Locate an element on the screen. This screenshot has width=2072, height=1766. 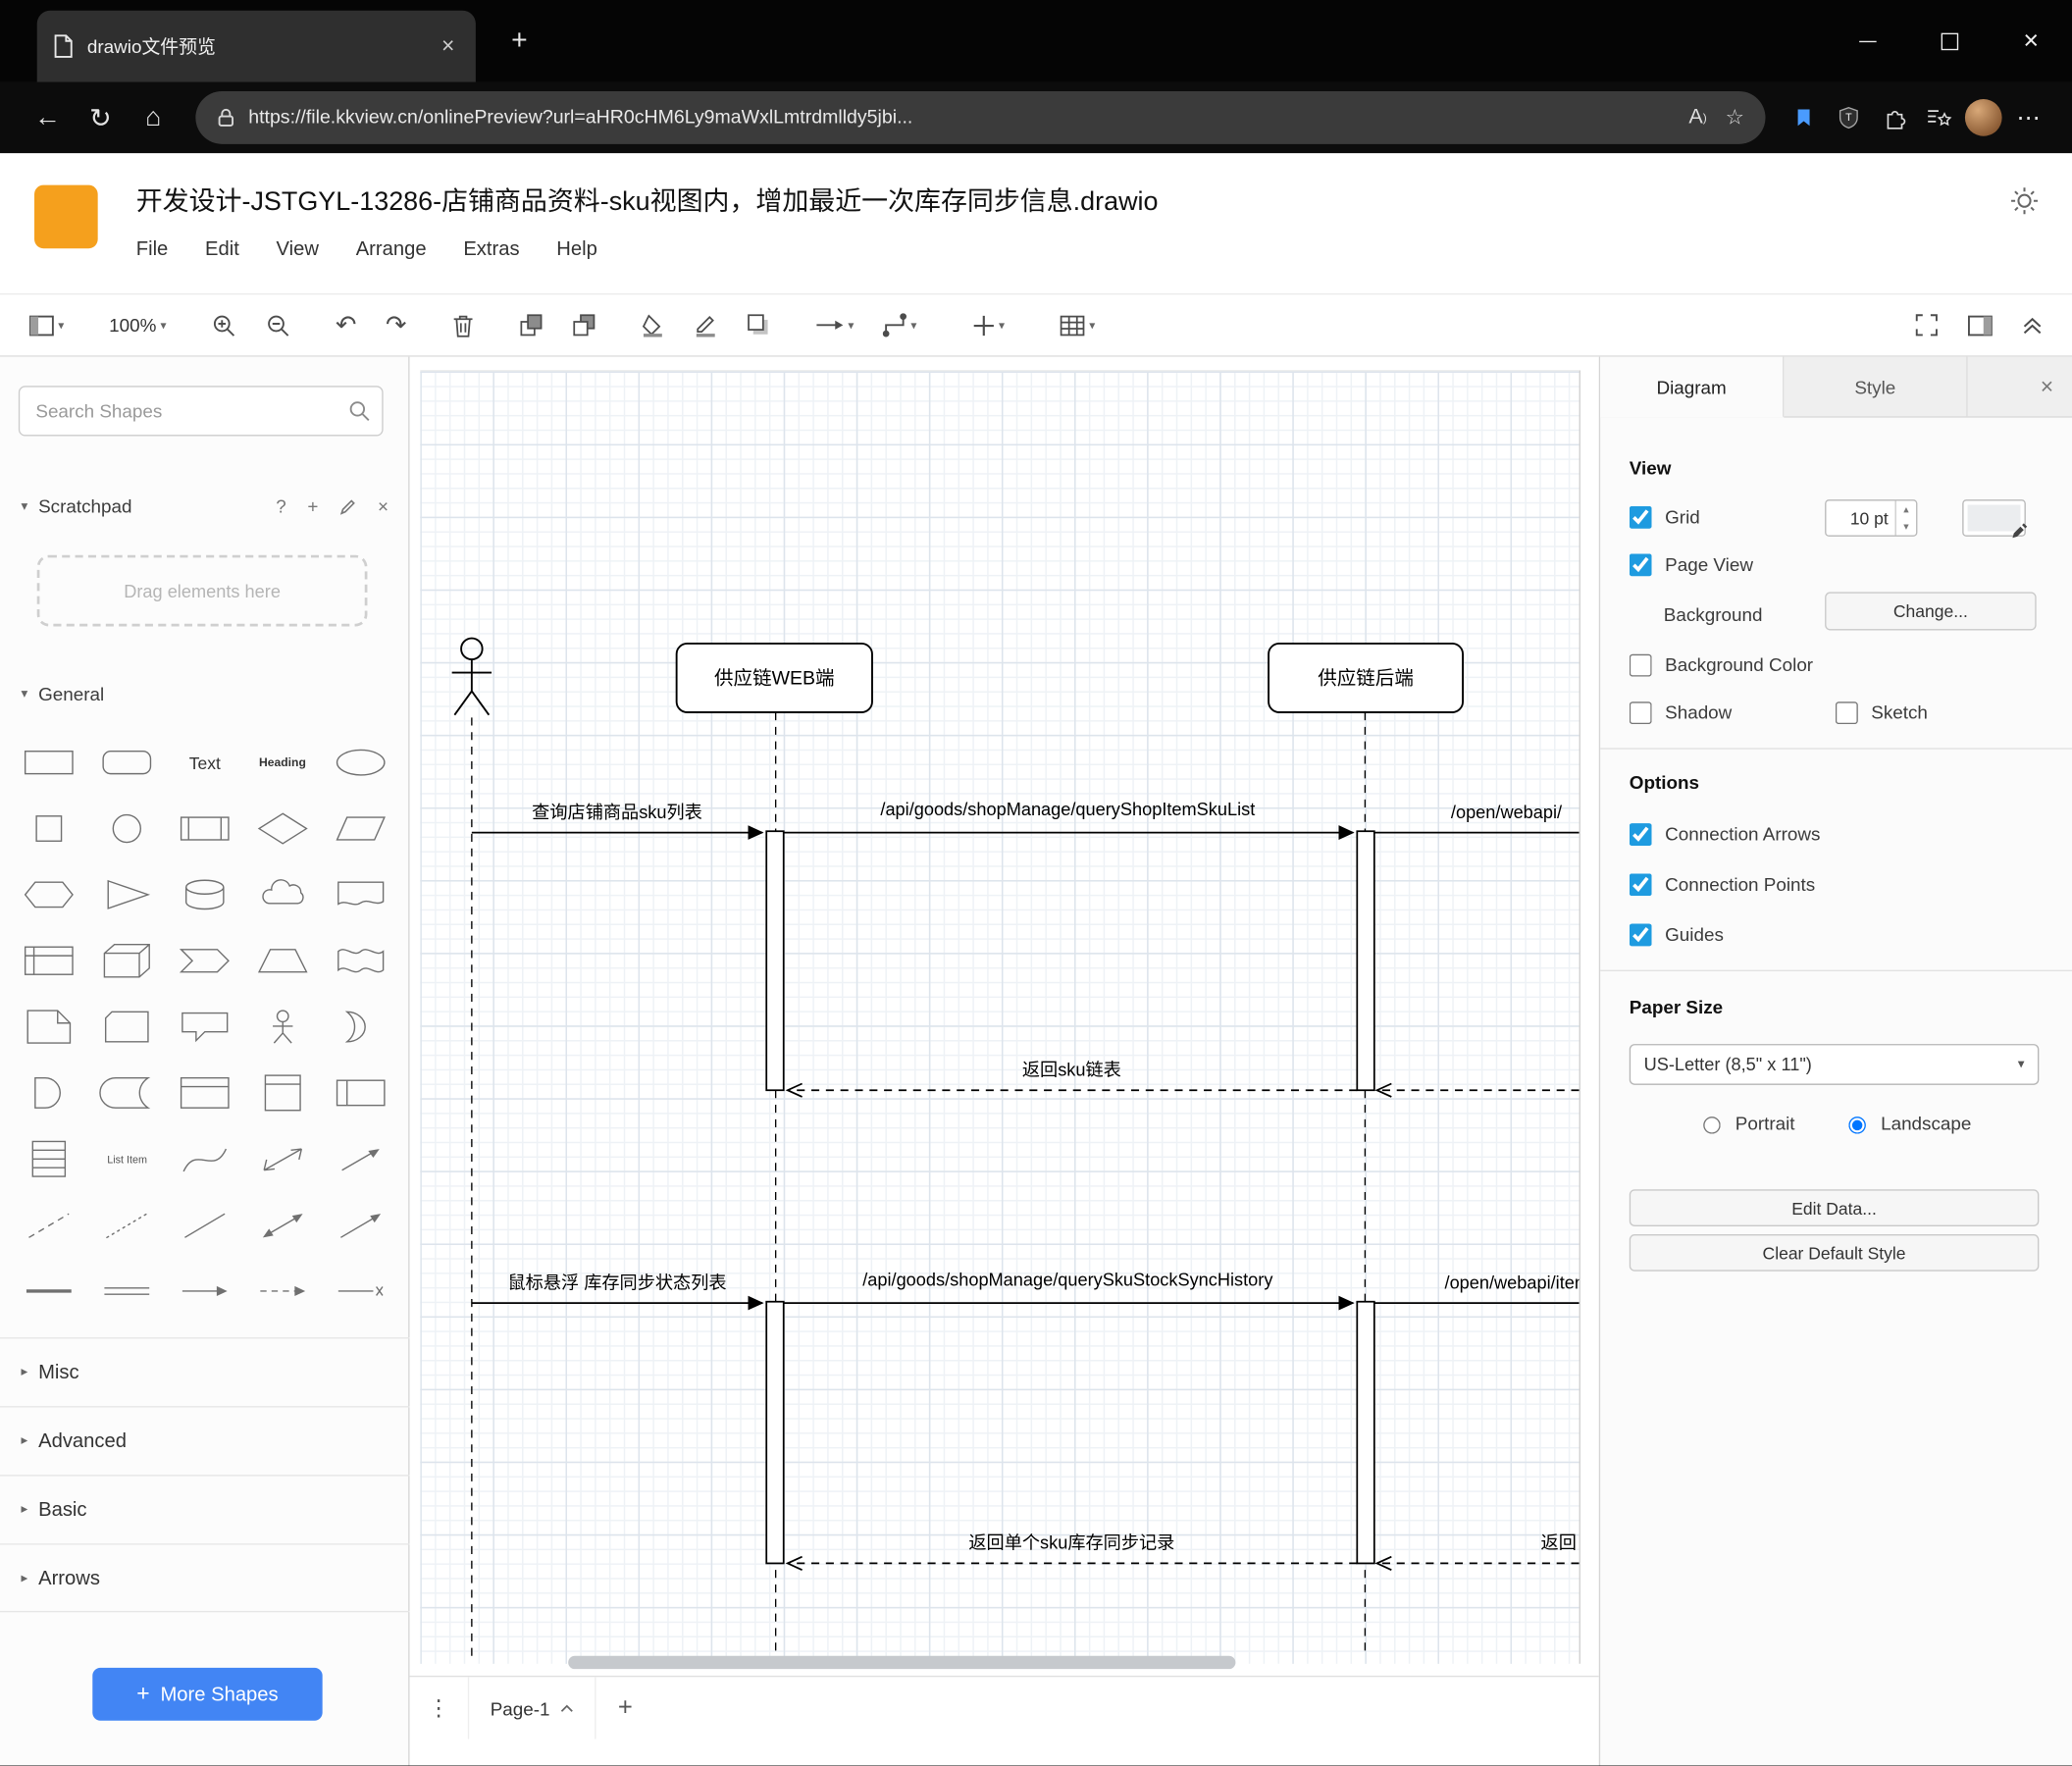
horizontal-scrollbar is located at coordinates (999, 1662).